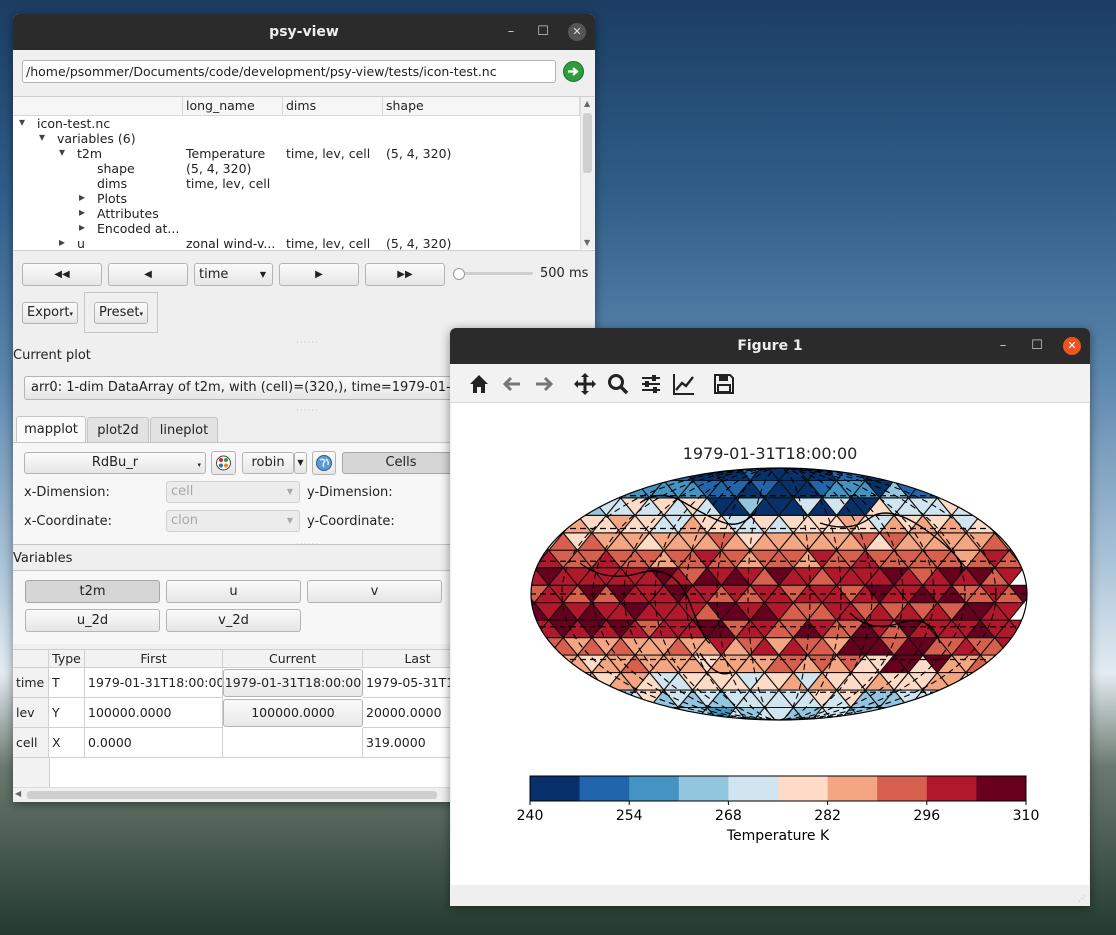 The width and height of the screenshot is (1116, 935). Describe the element at coordinates (293, 743) in the screenshot. I see `table-cell` at that location.